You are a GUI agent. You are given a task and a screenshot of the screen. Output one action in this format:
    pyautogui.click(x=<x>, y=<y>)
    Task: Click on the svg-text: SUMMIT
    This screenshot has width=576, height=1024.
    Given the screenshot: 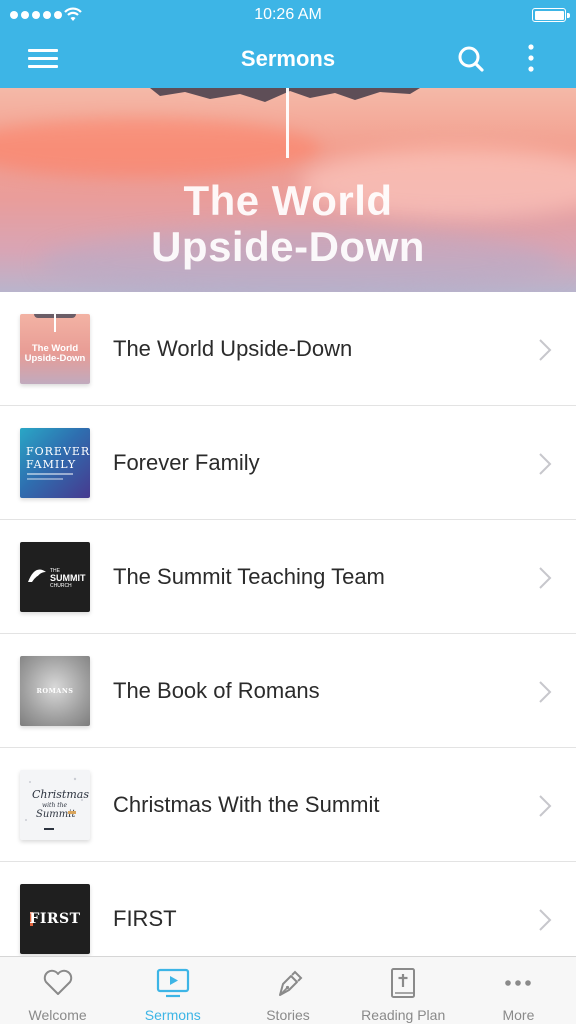 What is the action you would take?
    pyautogui.click(x=68, y=578)
    